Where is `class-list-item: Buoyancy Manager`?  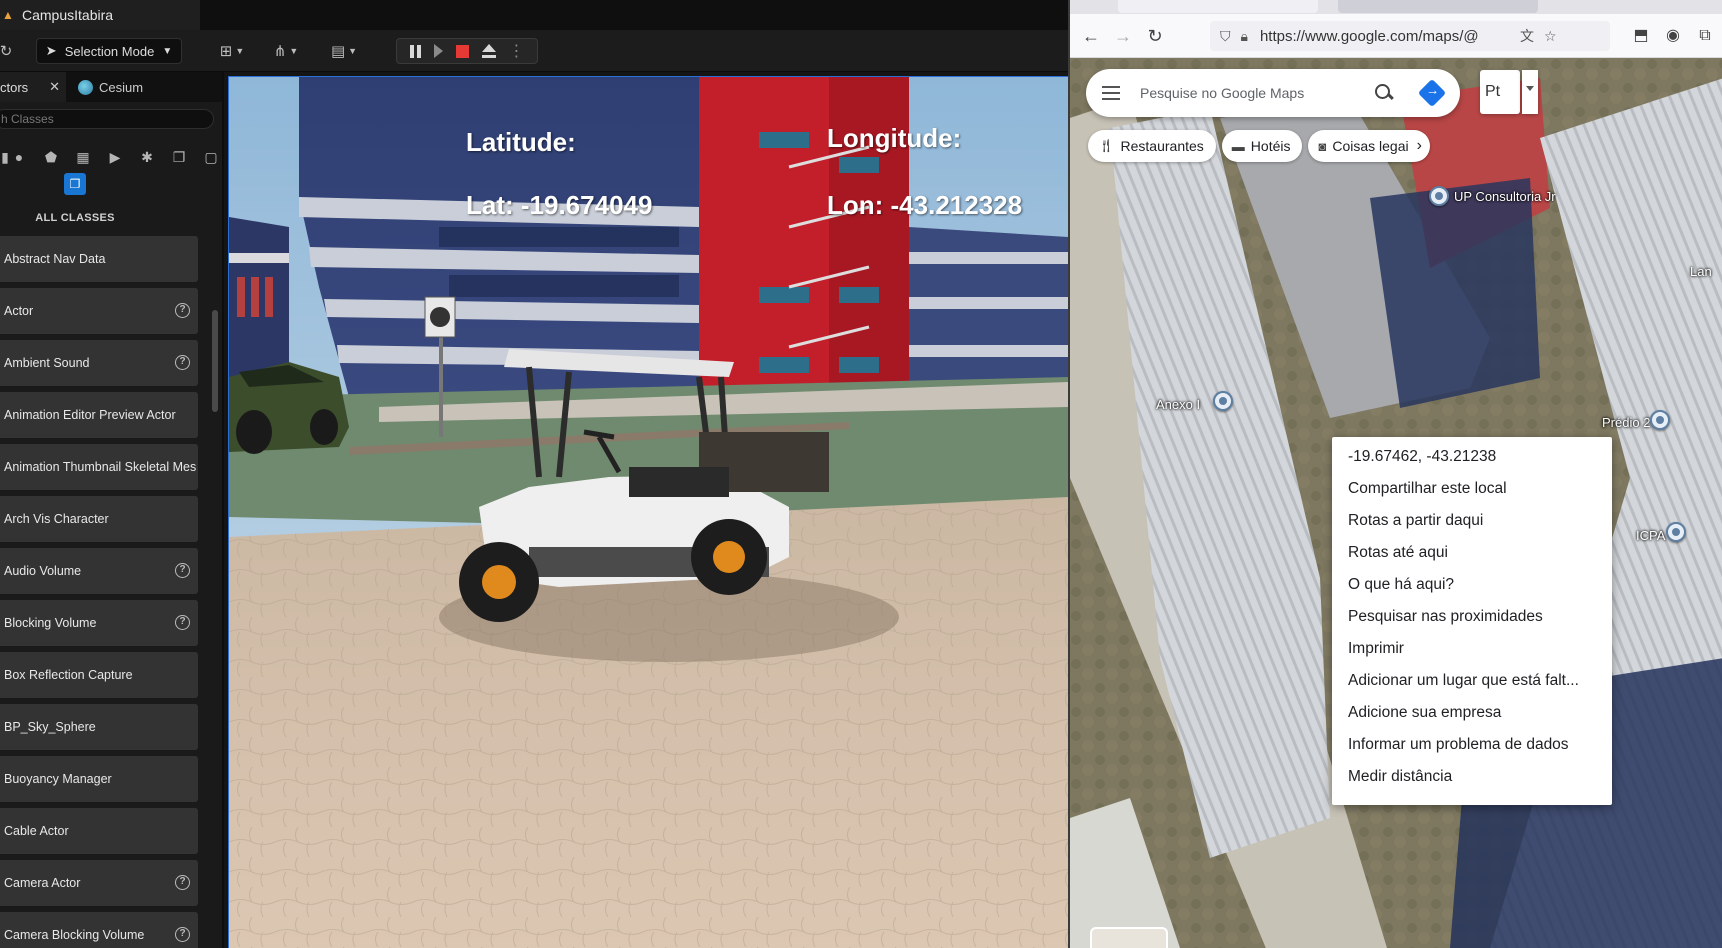
class-list-item: Buoyancy Manager is located at coordinates (99, 779).